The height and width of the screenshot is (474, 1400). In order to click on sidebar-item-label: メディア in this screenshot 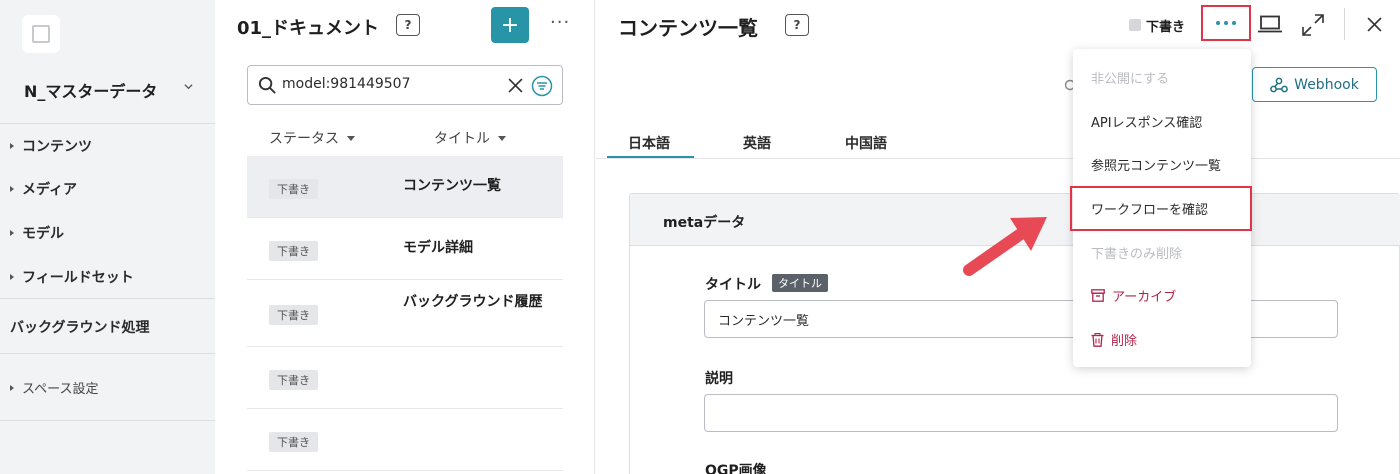, I will do `click(50, 190)`.